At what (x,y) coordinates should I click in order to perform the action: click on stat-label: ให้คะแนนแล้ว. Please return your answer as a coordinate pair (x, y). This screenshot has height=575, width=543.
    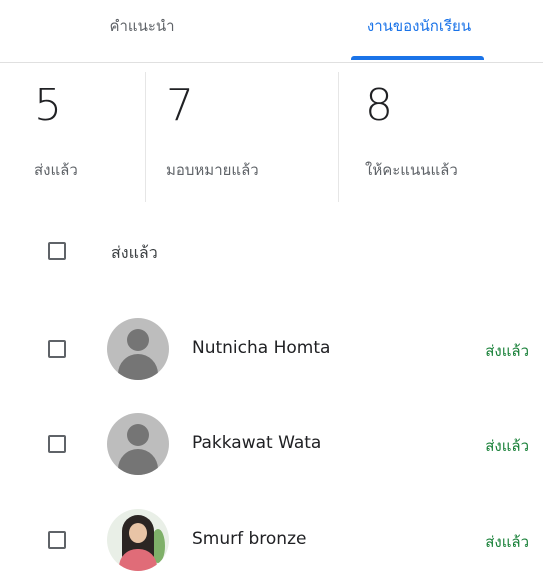
    Looking at the image, I should click on (411, 170).